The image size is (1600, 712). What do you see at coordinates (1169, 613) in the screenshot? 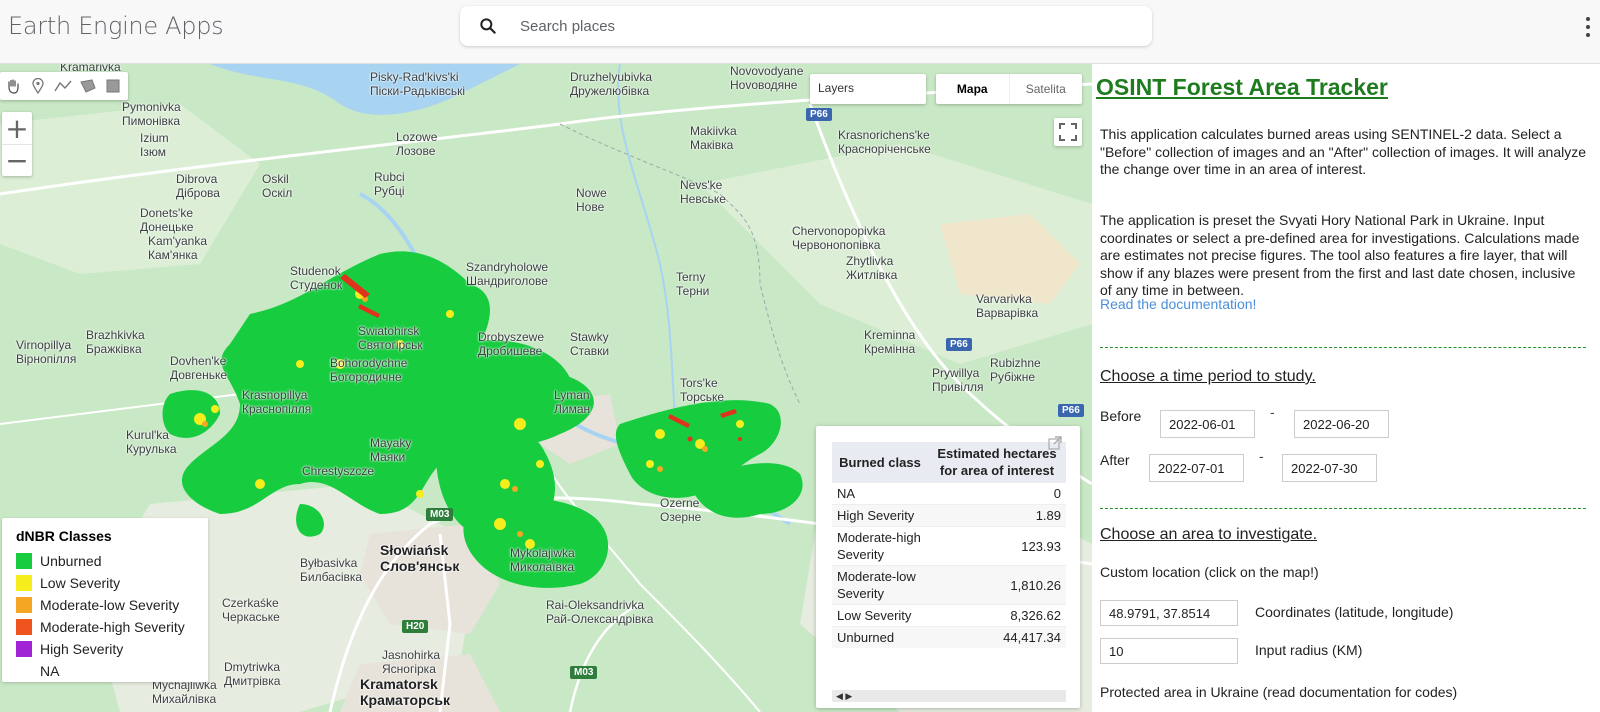
I see `coordinates-input` at bounding box center [1169, 613].